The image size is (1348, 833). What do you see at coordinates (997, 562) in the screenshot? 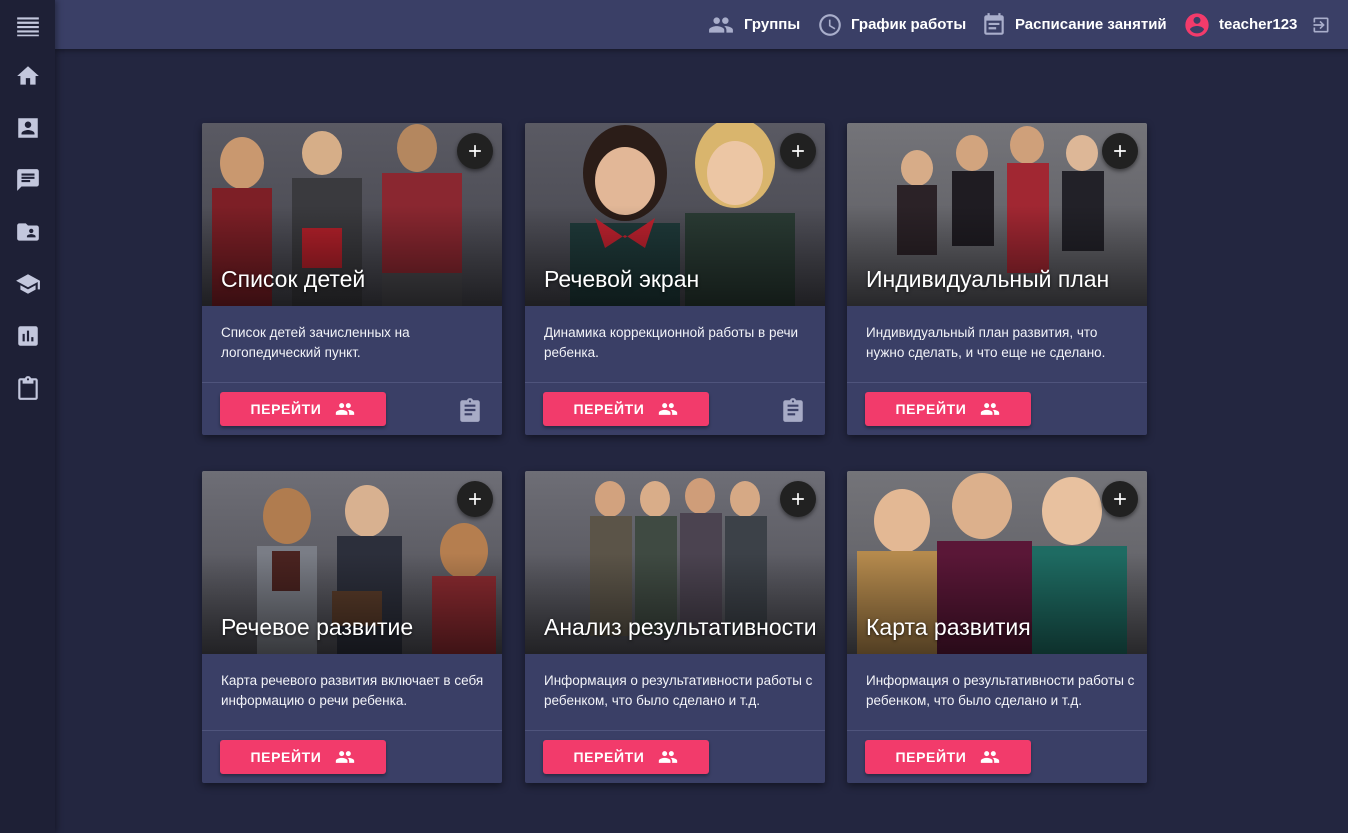
I see `card-media: Карта развития` at bounding box center [997, 562].